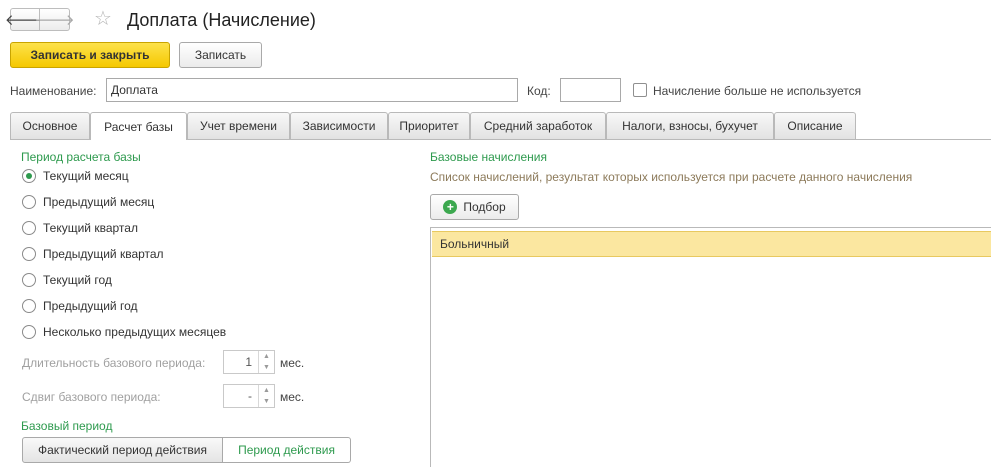 The width and height of the screenshot is (991, 467). I want to click on radio-label: Предыдущий год, so click(90, 306).